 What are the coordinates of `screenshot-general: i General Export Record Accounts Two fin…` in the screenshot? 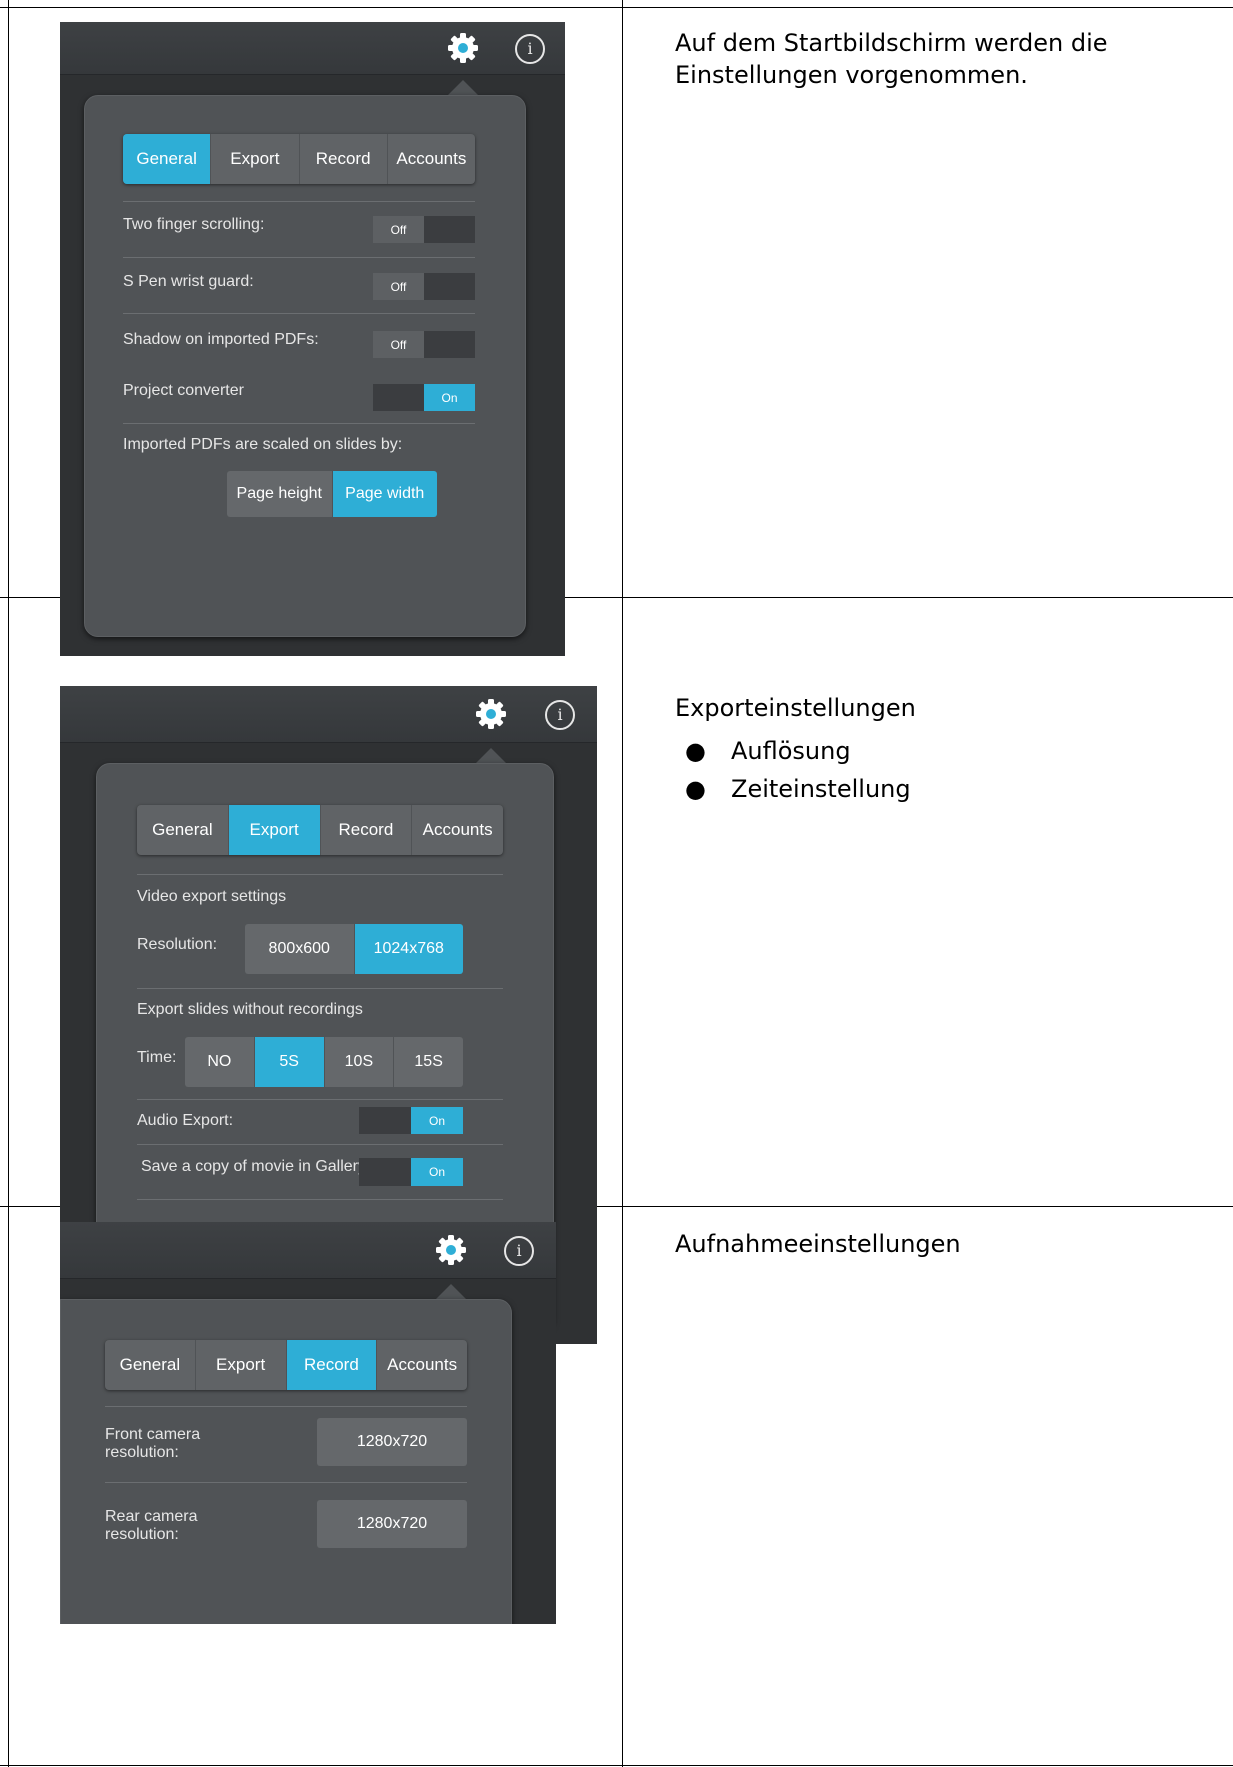 It's located at (312, 339).